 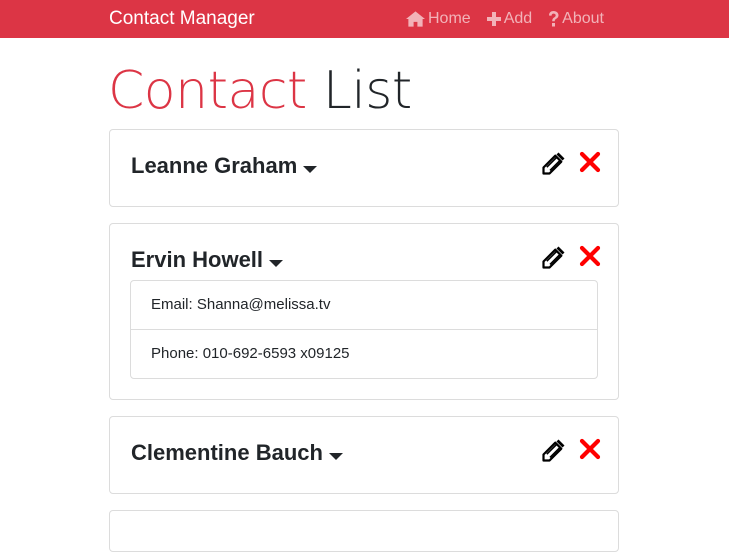 What do you see at coordinates (518, 18) in the screenshot?
I see `nav-link-label: Add` at bounding box center [518, 18].